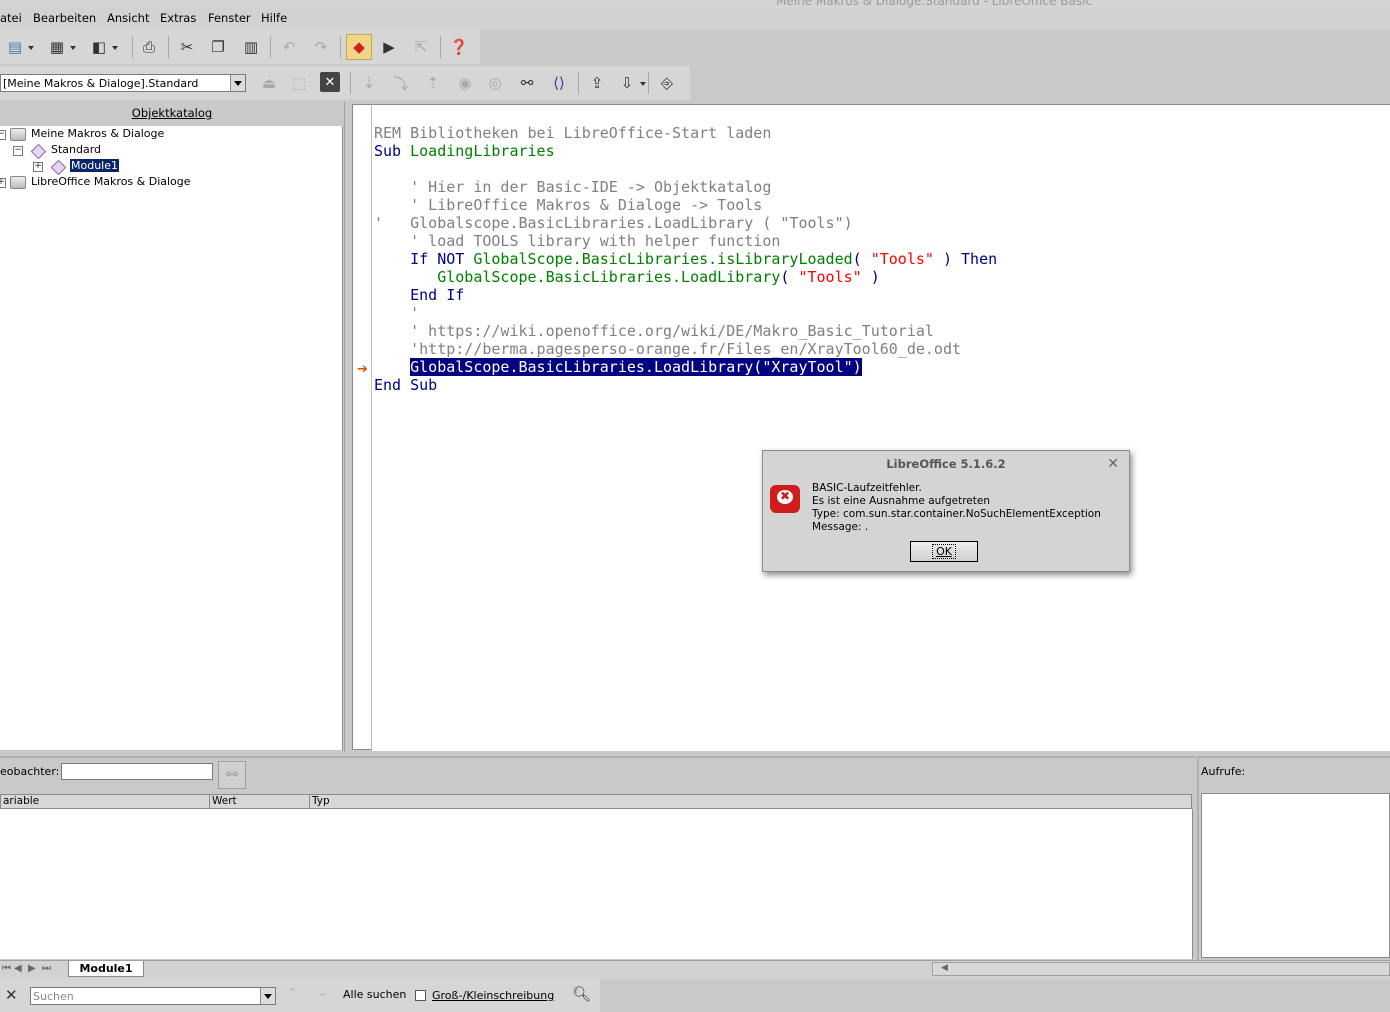 This screenshot has height=1012, width=1390. Describe the element at coordinates (292, 992) in the screenshot. I see `find-previous-icon: ⌃` at that location.